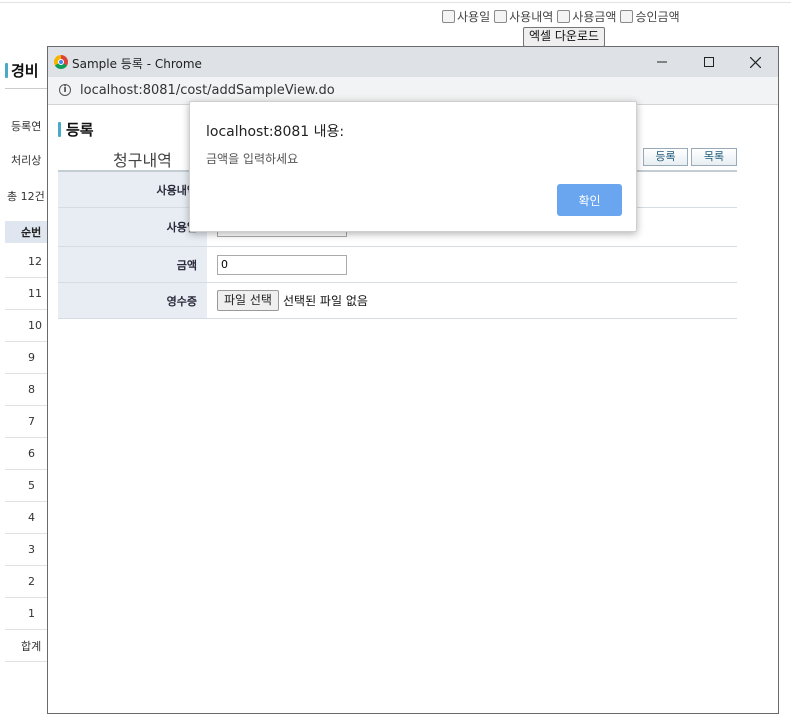 The image size is (791, 725). I want to click on alert-ok-button: 확인, so click(589, 200).